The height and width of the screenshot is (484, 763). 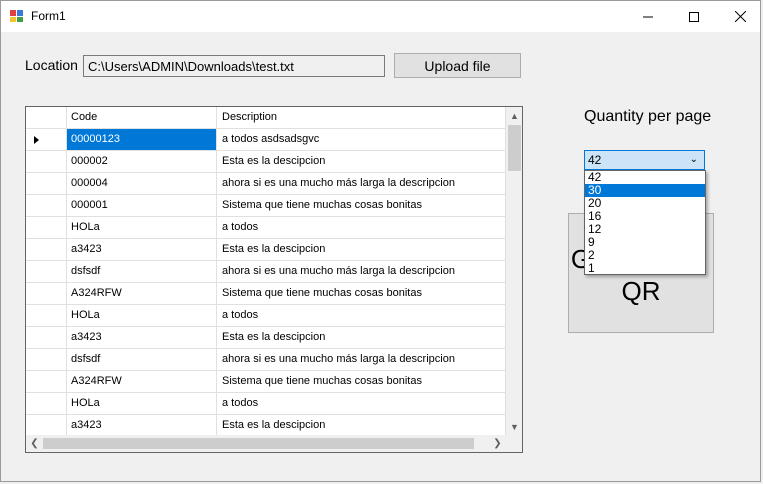 I want to click on quantity-option: 12, so click(x=645, y=229).